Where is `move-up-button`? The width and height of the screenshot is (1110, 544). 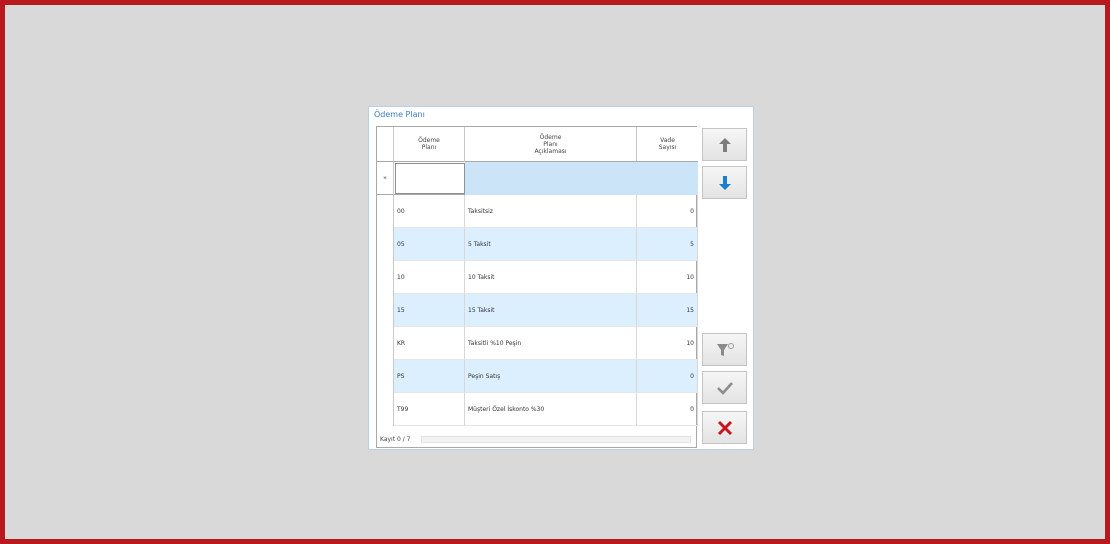
move-up-button is located at coordinates (724, 144).